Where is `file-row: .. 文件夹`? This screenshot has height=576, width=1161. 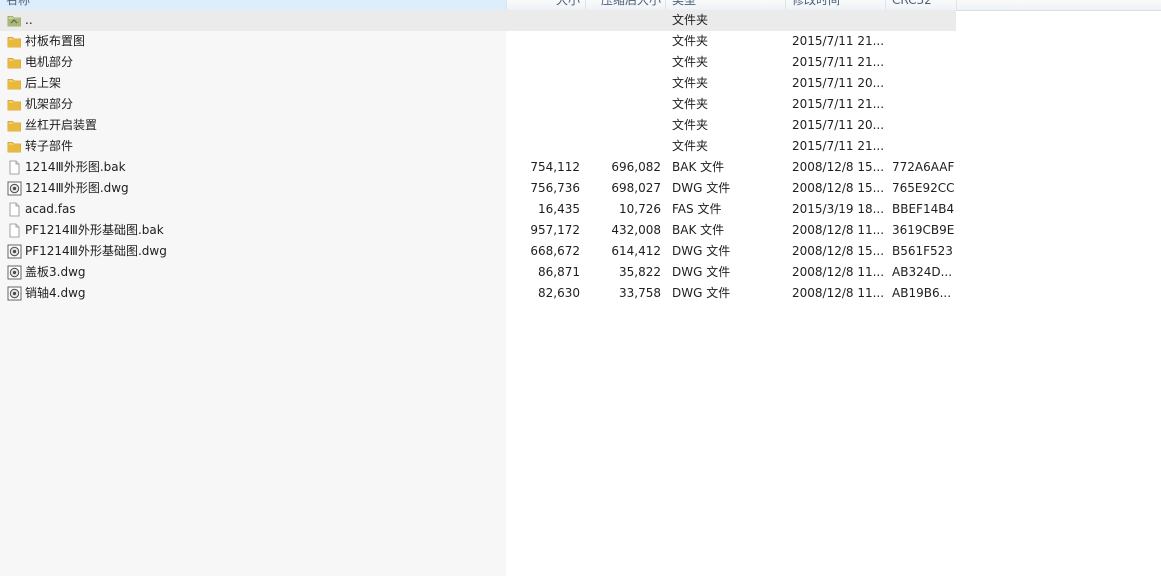 file-row: .. 文件夹 is located at coordinates (478, 20).